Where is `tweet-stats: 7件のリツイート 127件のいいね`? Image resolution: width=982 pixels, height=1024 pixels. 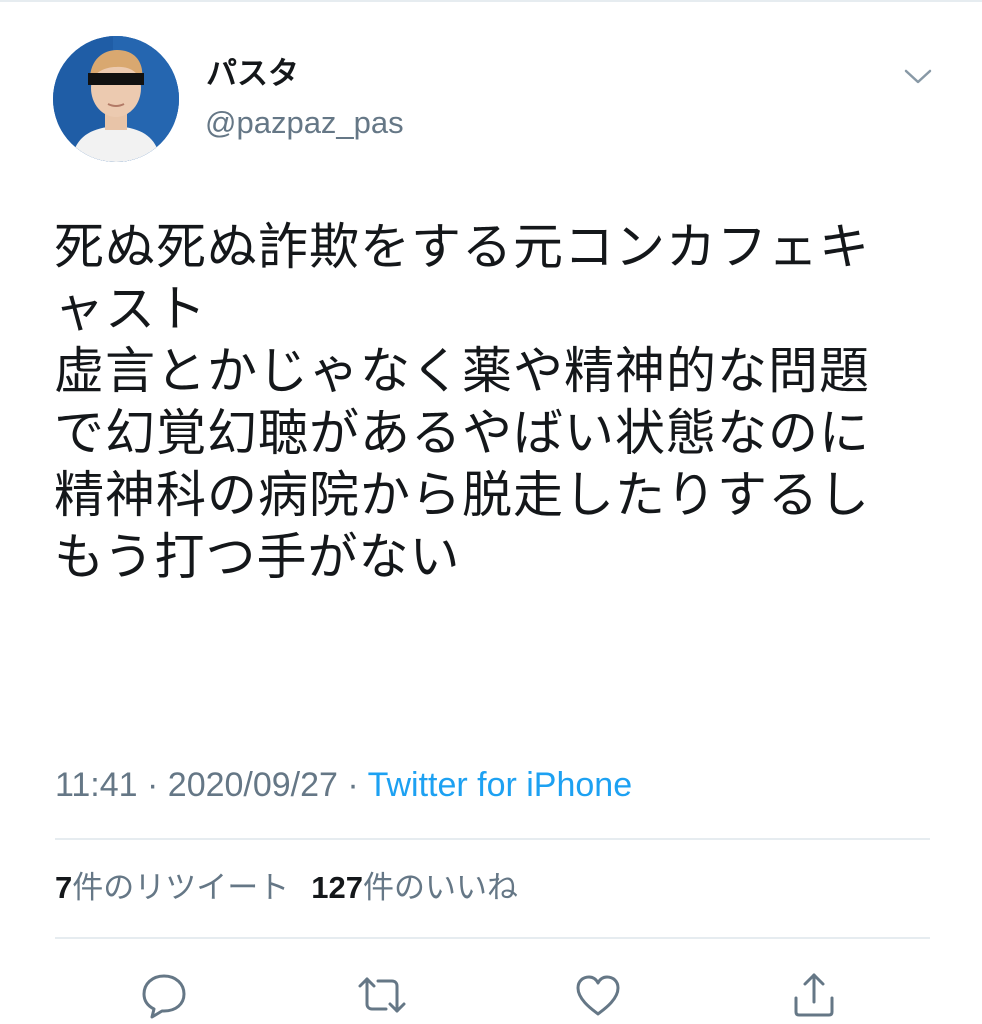 tweet-stats: 7件のリツイート 127件のいいね is located at coordinates (286, 888).